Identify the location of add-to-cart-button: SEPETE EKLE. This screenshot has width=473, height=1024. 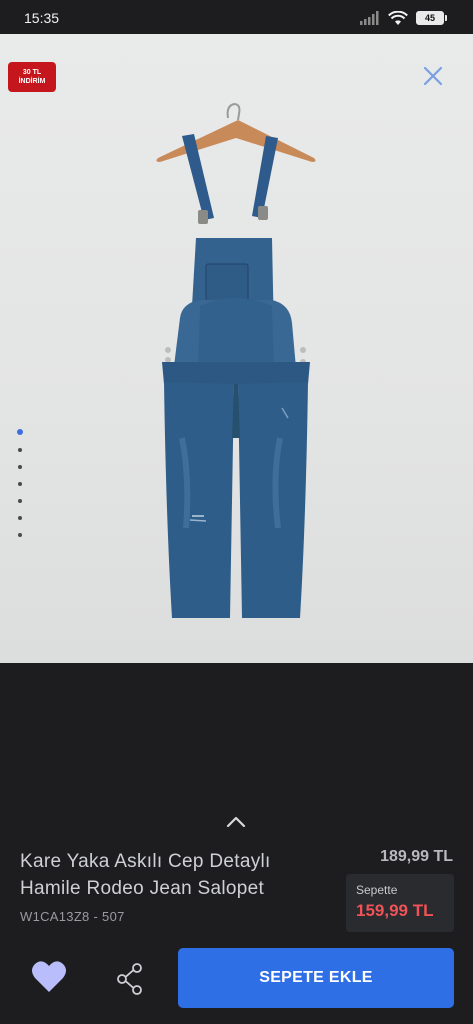
(316, 978).